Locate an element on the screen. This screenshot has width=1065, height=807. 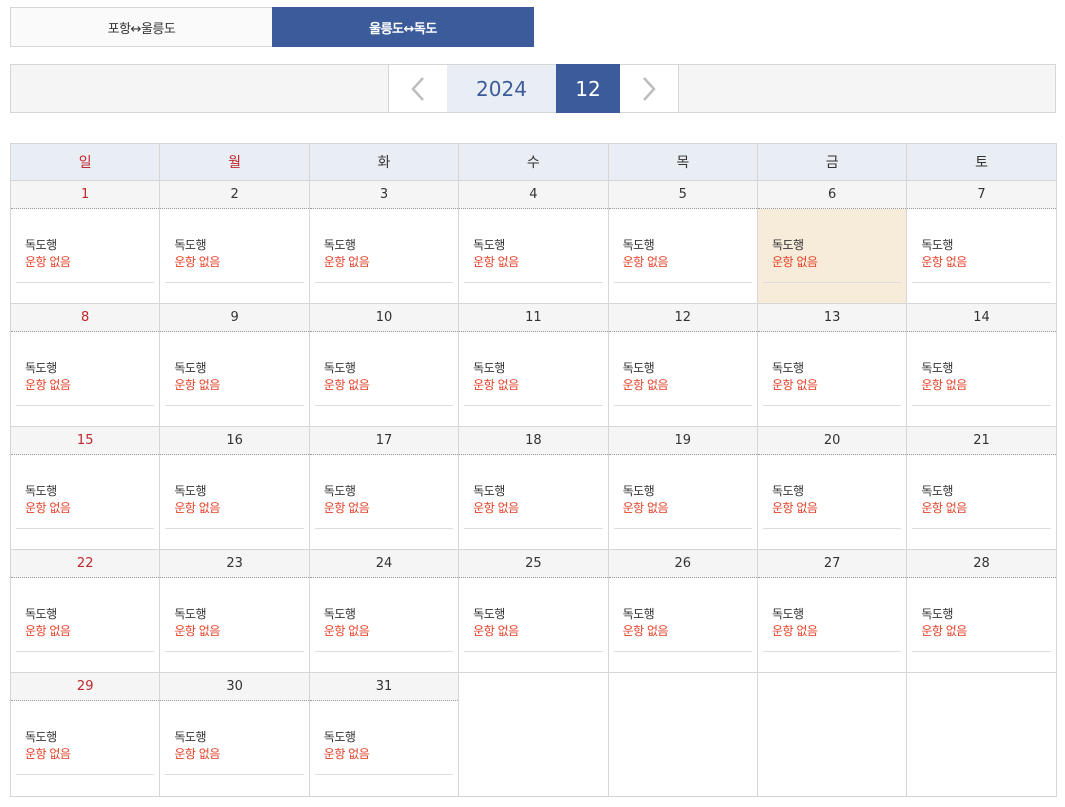
tab-ulleungdo-dokdo: 울릉도↔독도 is located at coordinates (403, 27).